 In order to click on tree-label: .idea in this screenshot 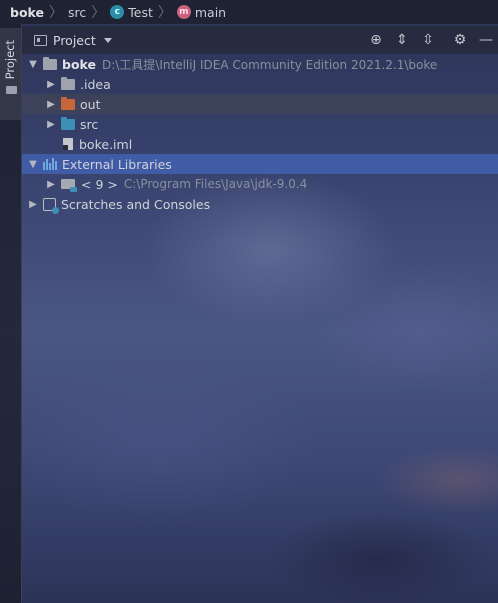, I will do `click(95, 84)`.